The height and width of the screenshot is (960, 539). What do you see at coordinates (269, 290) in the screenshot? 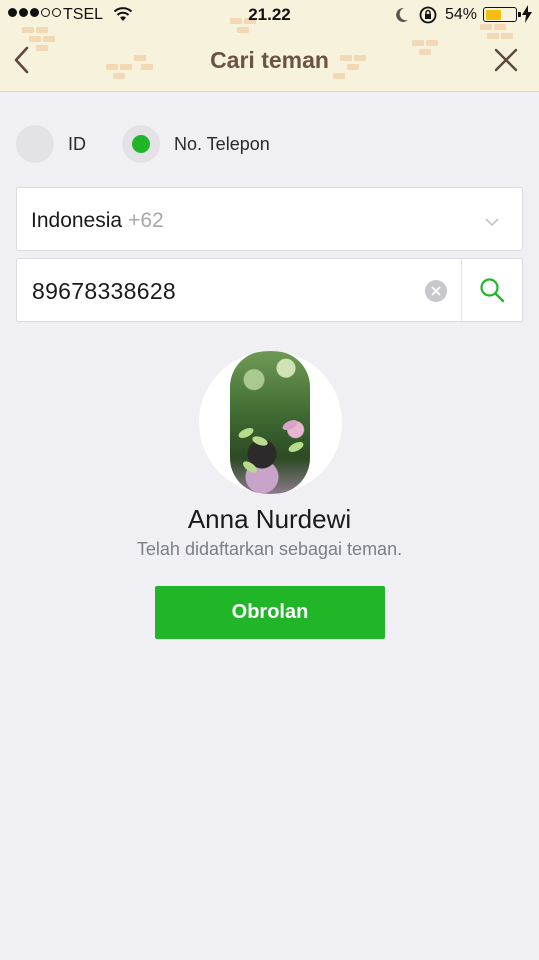
I see `phone-search-field: 89678338628` at bounding box center [269, 290].